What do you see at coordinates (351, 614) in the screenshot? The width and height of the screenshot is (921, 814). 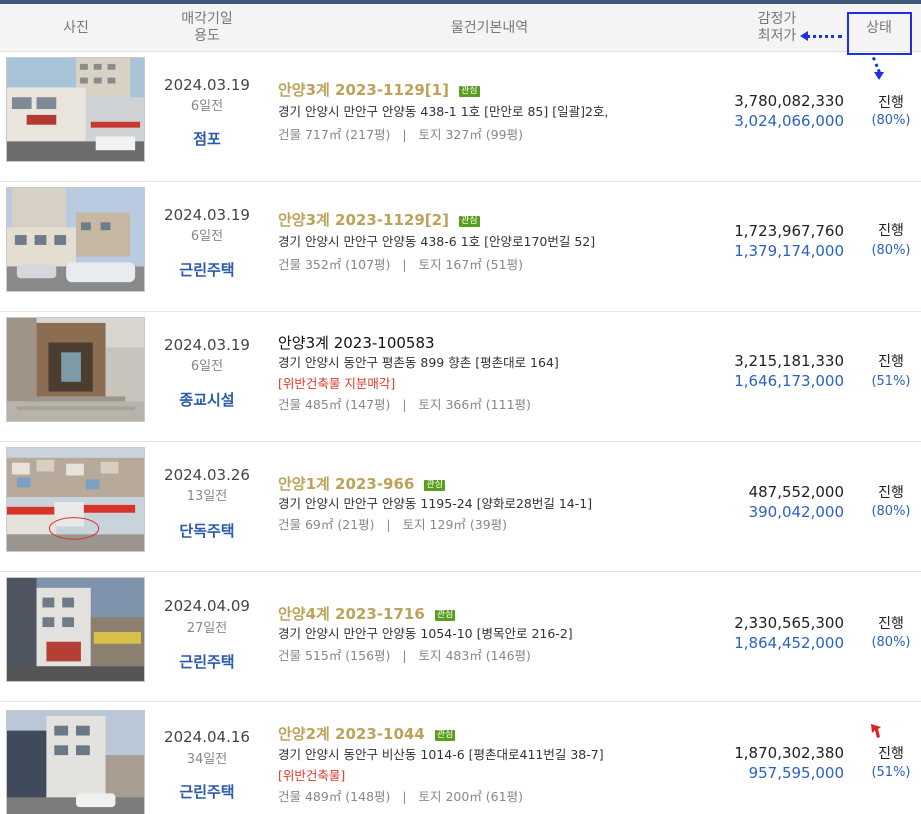 I see `case-number-link: 안양4계 2023-1716` at bounding box center [351, 614].